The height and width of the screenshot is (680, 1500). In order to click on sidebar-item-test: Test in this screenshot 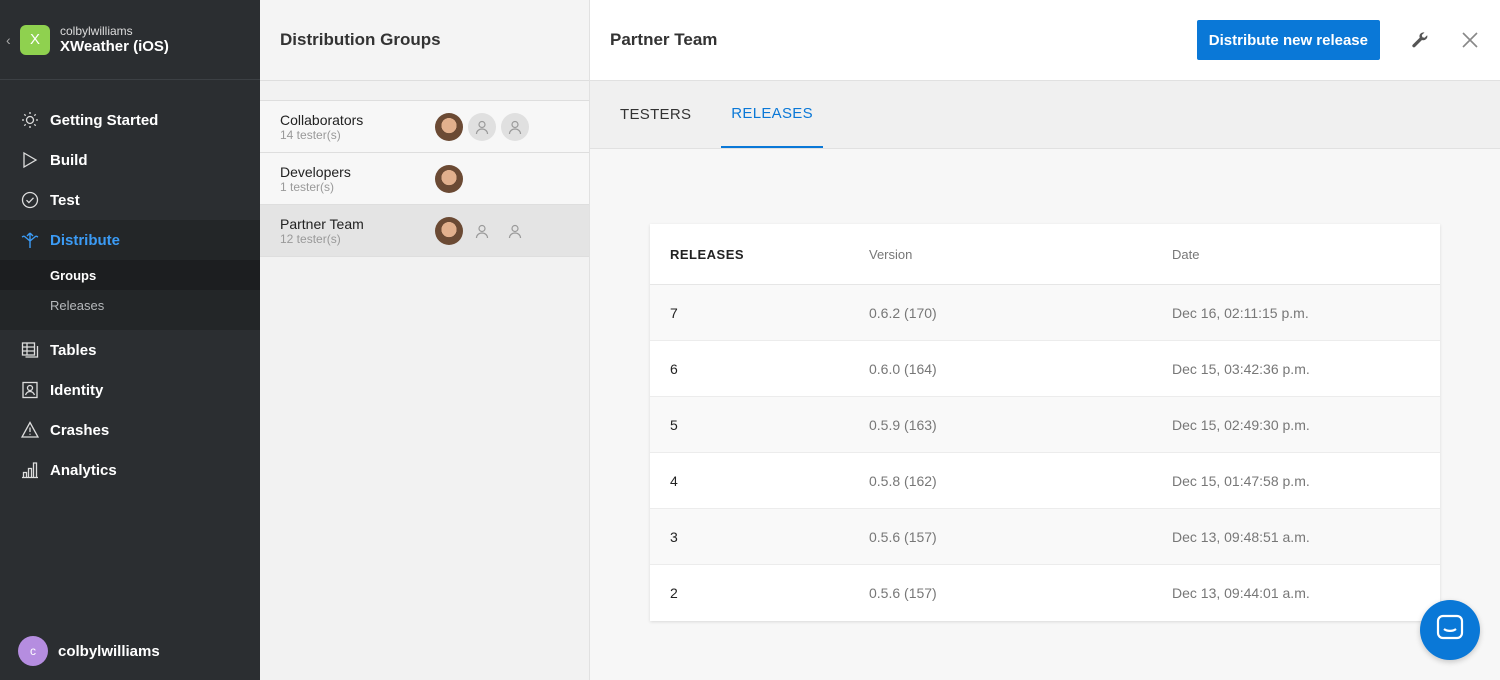, I will do `click(130, 200)`.